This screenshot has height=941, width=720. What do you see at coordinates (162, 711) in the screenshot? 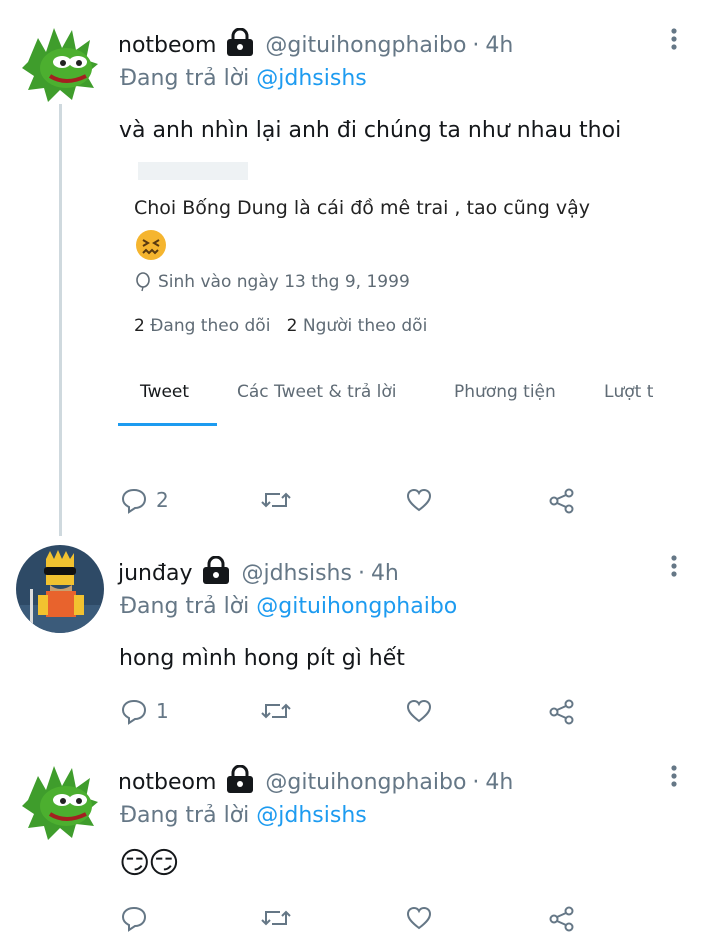
I see `reply-count: 1` at bounding box center [162, 711].